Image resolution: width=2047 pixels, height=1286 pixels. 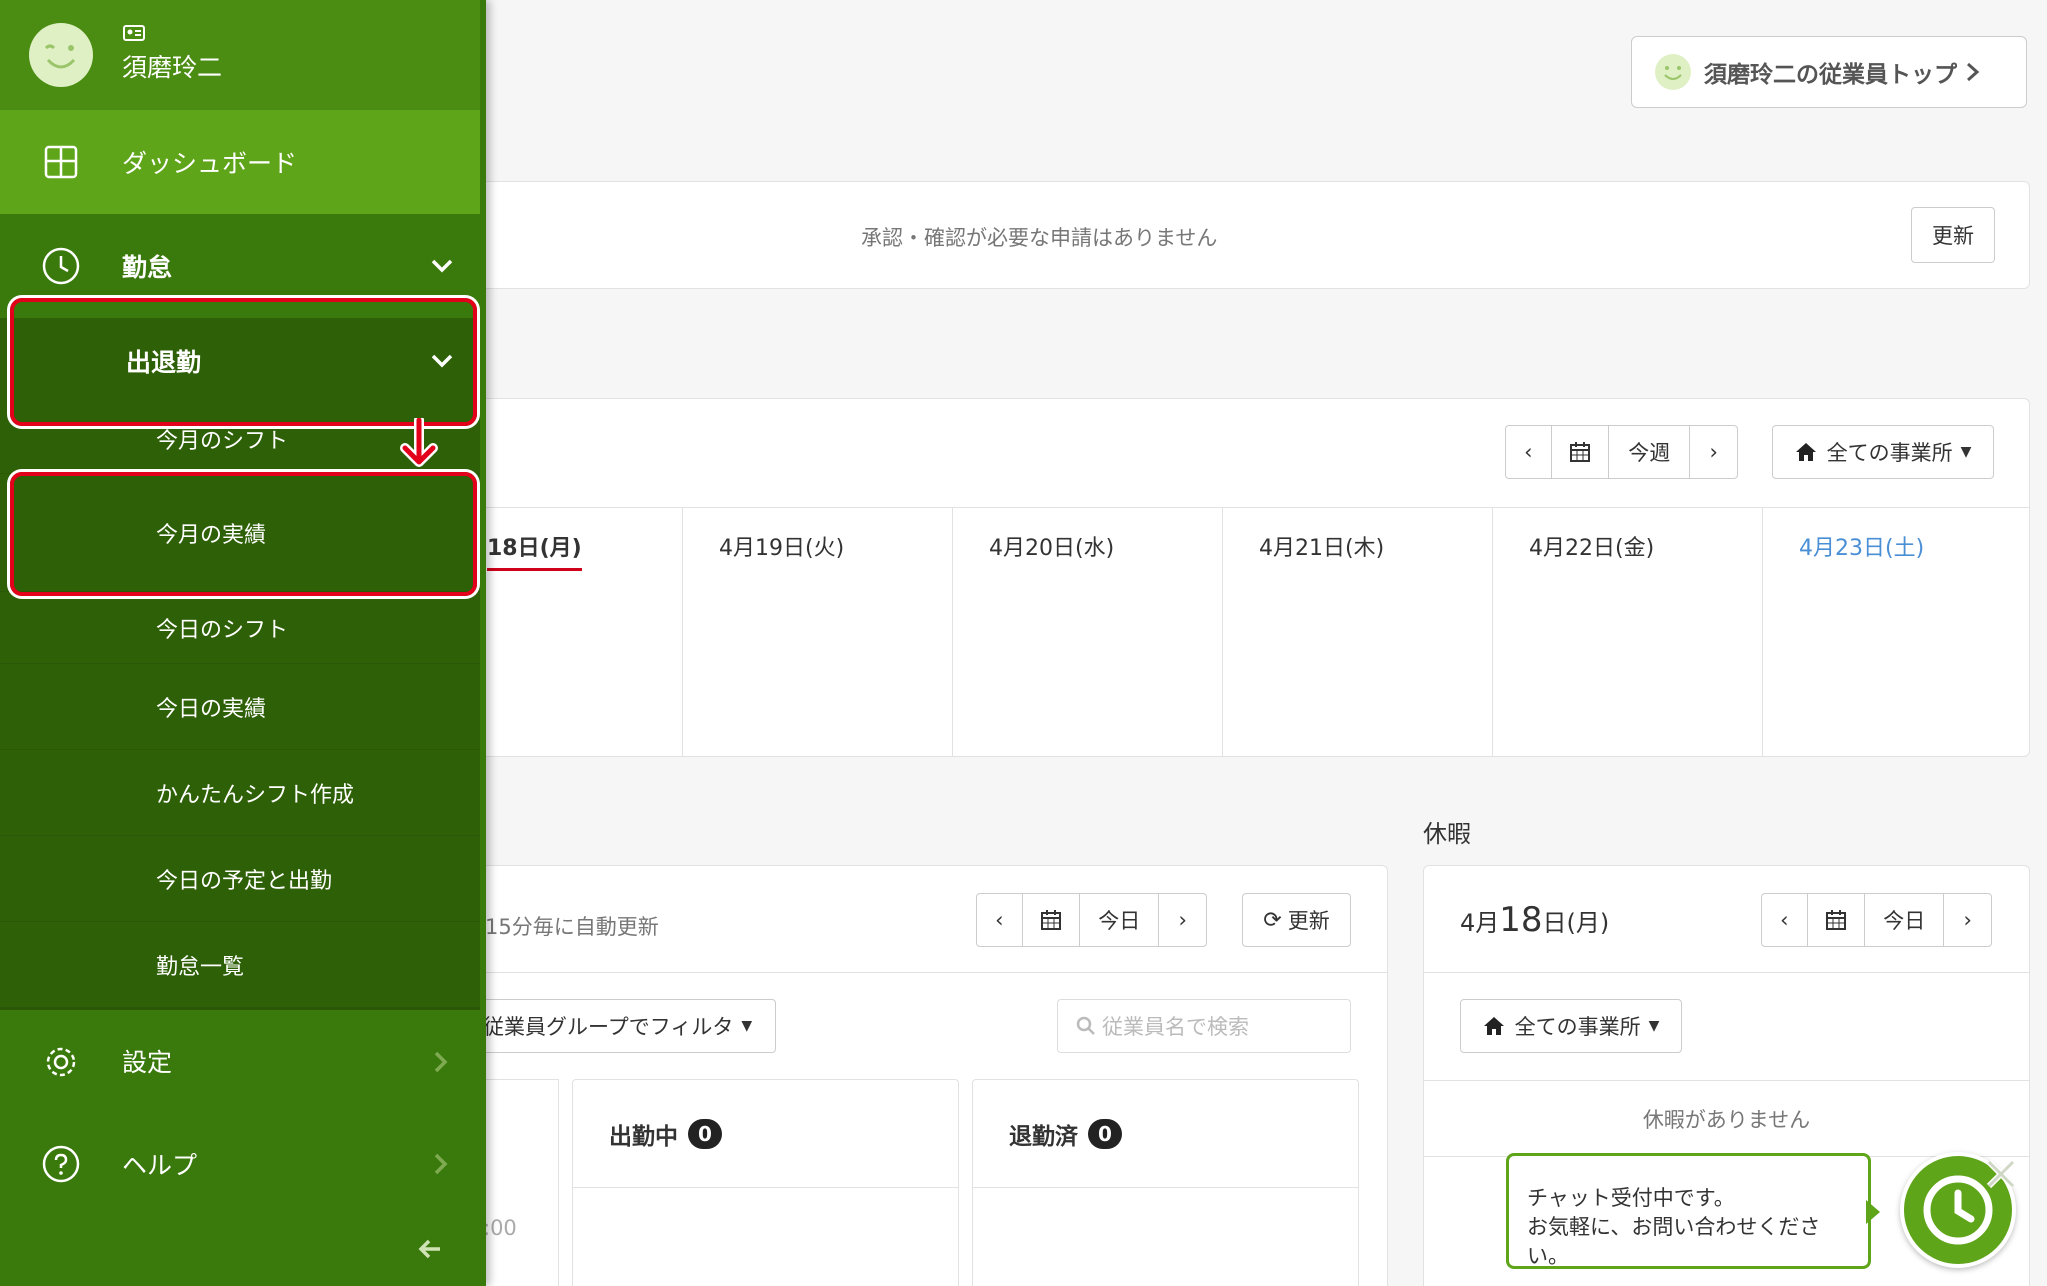 I want to click on submenu-today-shift: 今日のシフト, so click(x=240, y=628).